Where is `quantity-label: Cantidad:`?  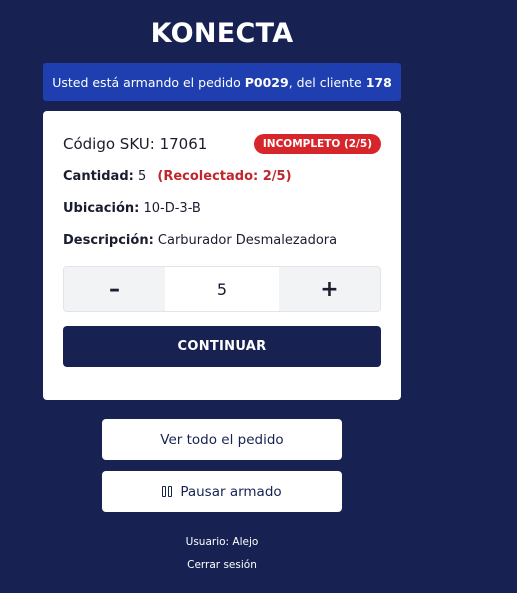
quantity-label: Cantidad: is located at coordinates (98, 176).